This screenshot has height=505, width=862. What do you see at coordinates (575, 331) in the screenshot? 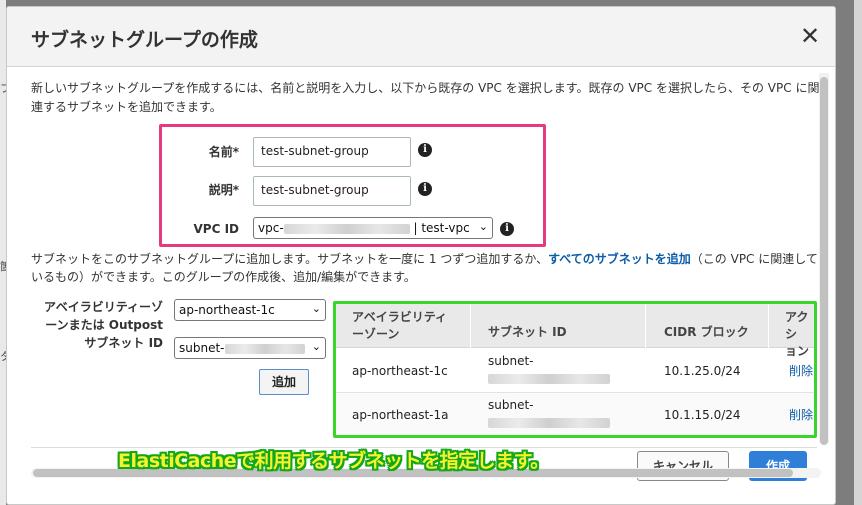
I see `table-header: アベイラビリティ ーゾーン サブネット ID CIDR ブロック アクシ ョン` at bounding box center [575, 331].